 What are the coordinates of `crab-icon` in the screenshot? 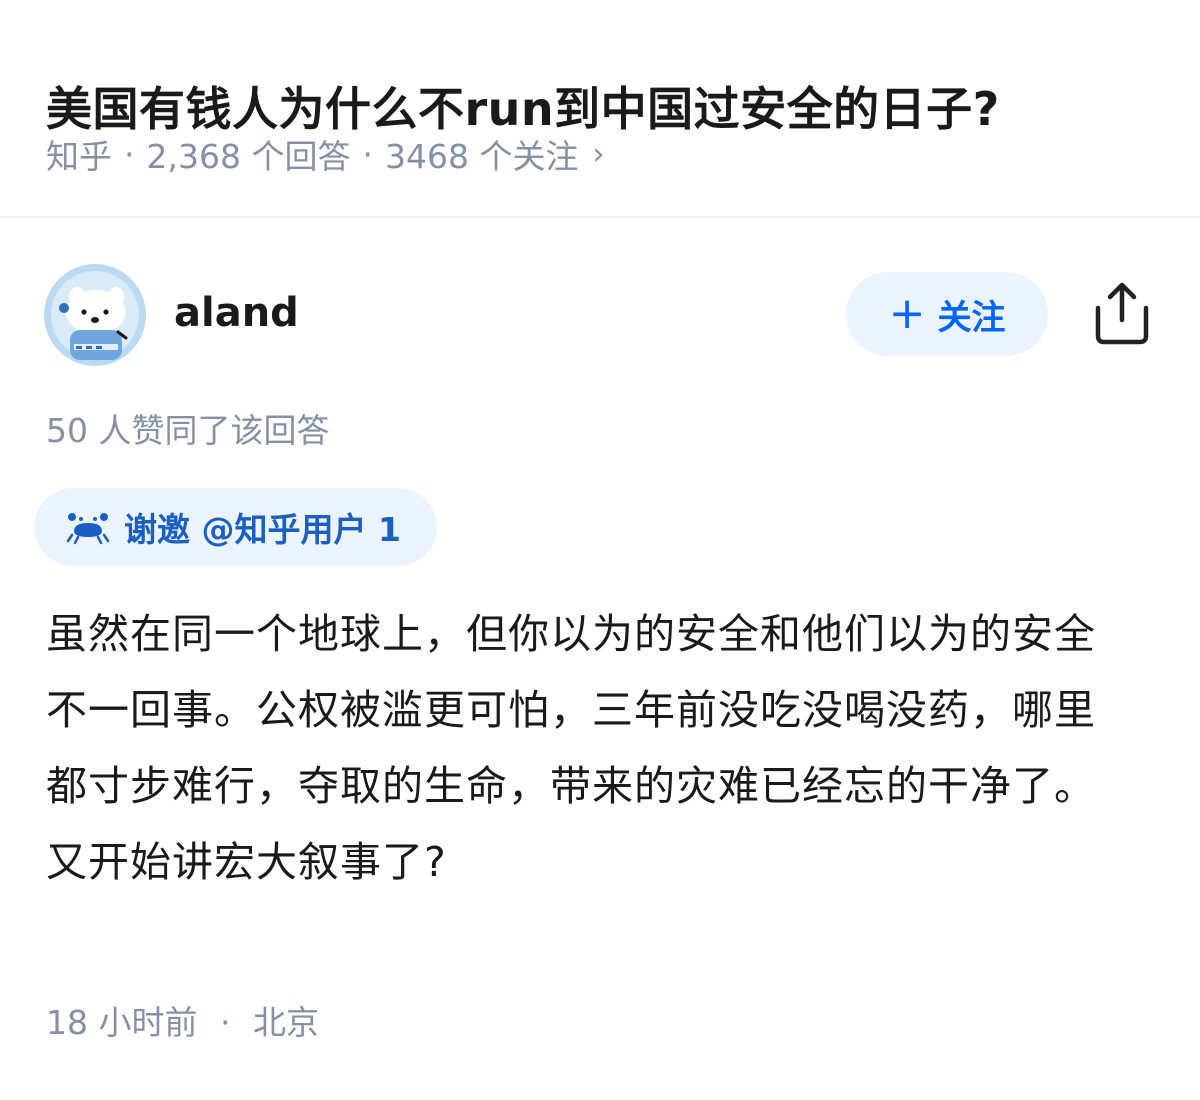 It's located at (88, 529).